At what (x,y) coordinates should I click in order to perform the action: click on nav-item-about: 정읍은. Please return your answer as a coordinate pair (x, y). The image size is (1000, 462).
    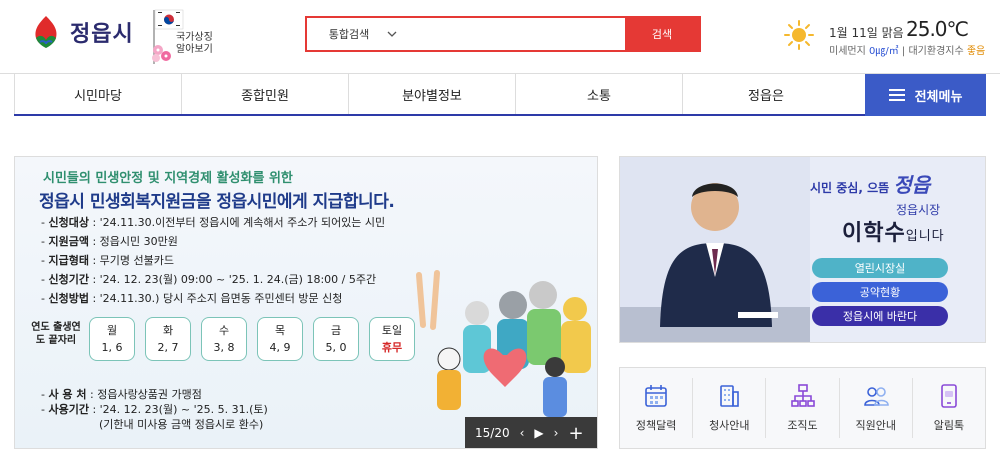
    Looking at the image, I should click on (765, 94).